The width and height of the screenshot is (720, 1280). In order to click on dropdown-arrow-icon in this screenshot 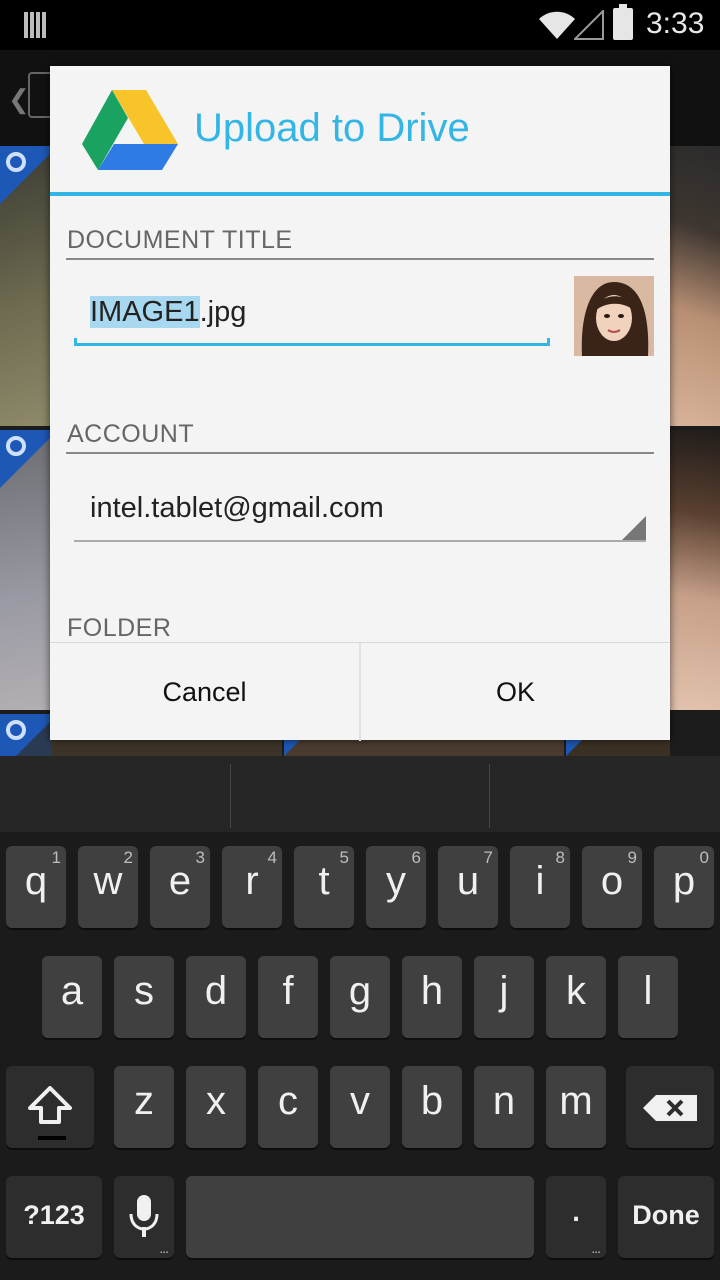, I will do `click(634, 528)`.